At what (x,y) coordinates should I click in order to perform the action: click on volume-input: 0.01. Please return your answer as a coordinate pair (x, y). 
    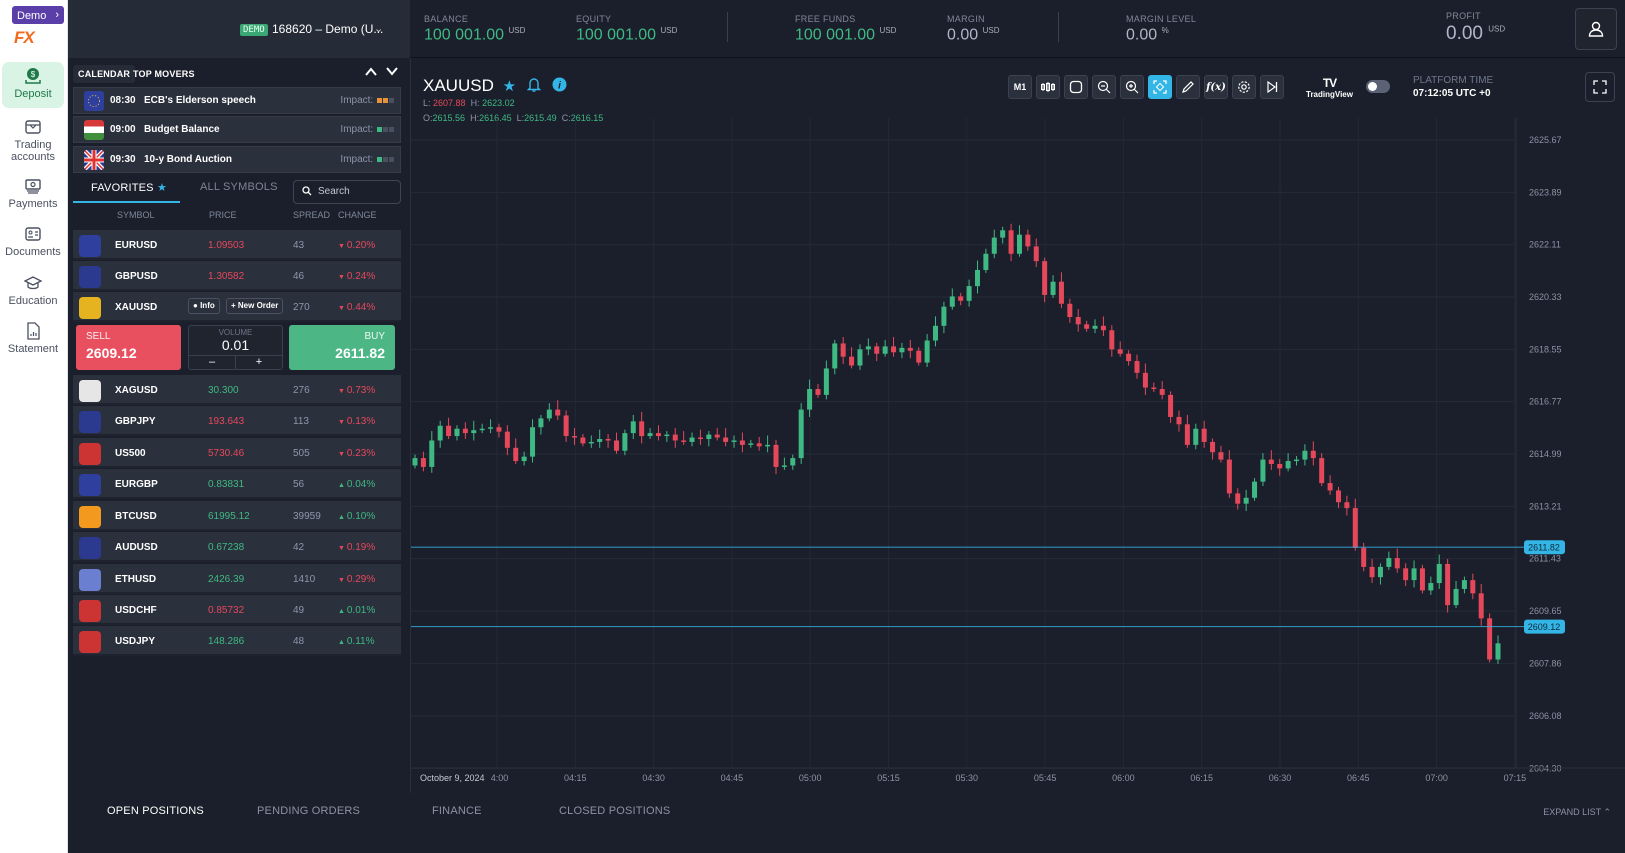
    Looking at the image, I should click on (235, 345).